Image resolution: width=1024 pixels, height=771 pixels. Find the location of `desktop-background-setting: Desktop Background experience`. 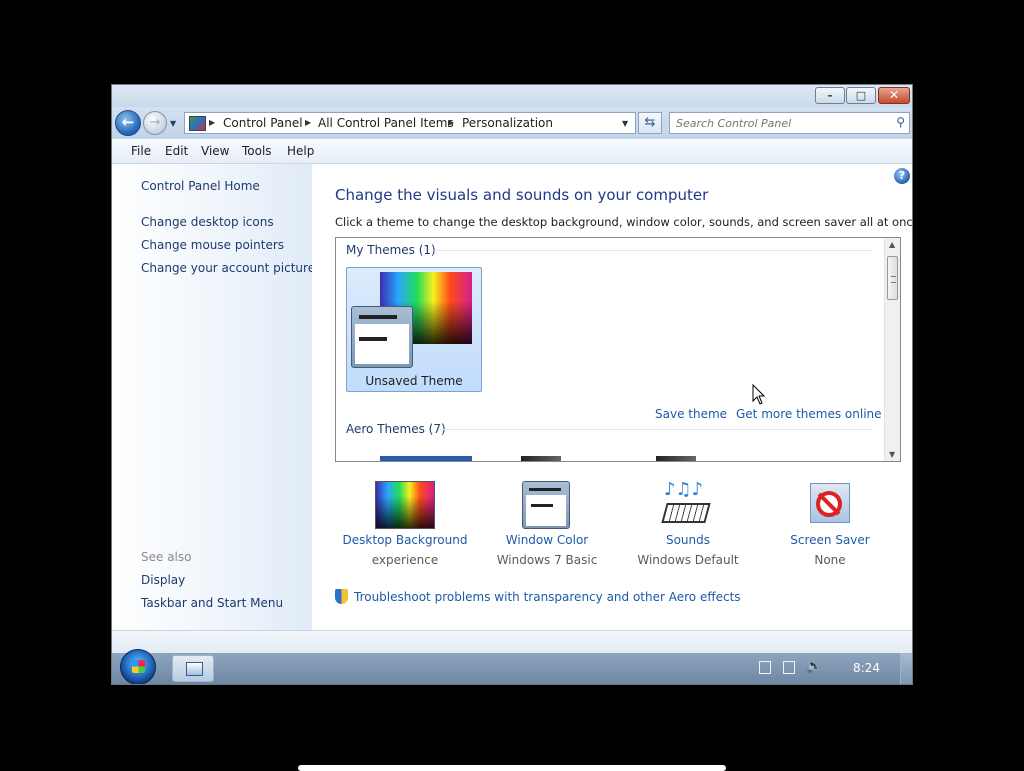

desktop-background-setting: Desktop Background experience is located at coordinates (405, 524).